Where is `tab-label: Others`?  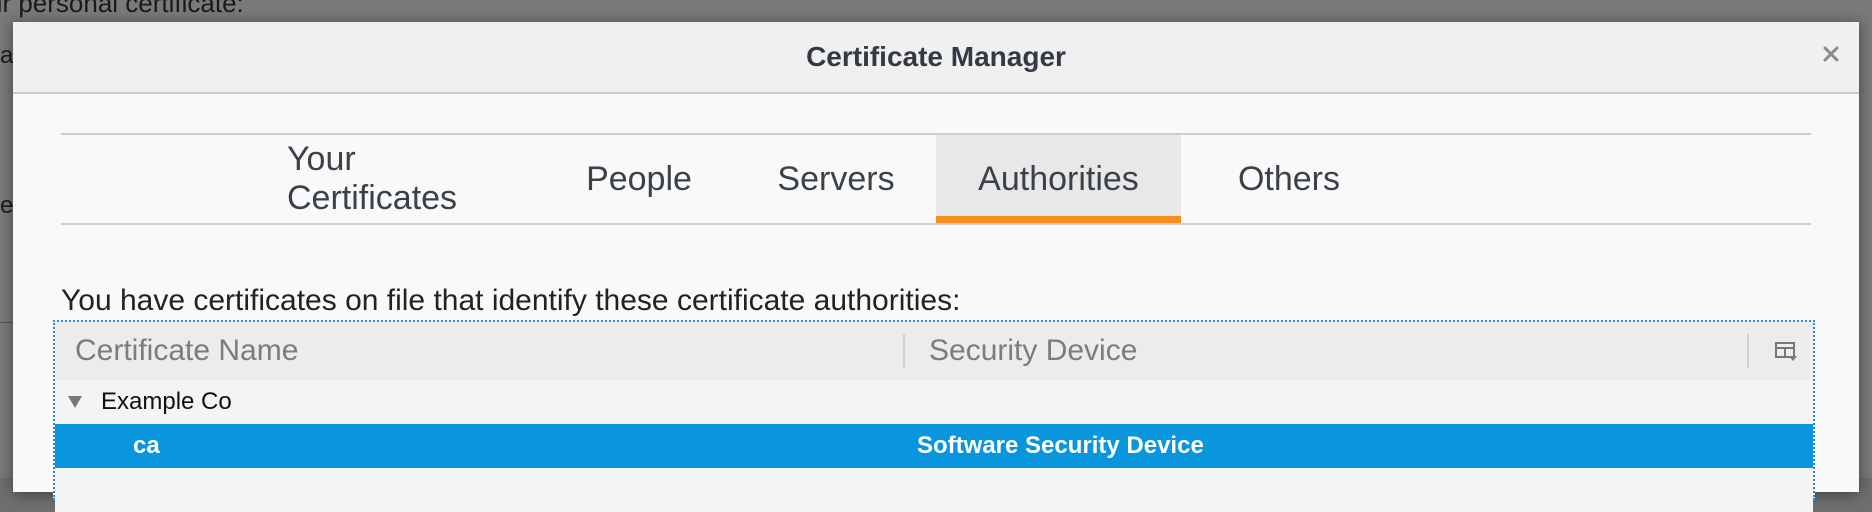 tab-label: Others is located at coordinates (1289, 178).